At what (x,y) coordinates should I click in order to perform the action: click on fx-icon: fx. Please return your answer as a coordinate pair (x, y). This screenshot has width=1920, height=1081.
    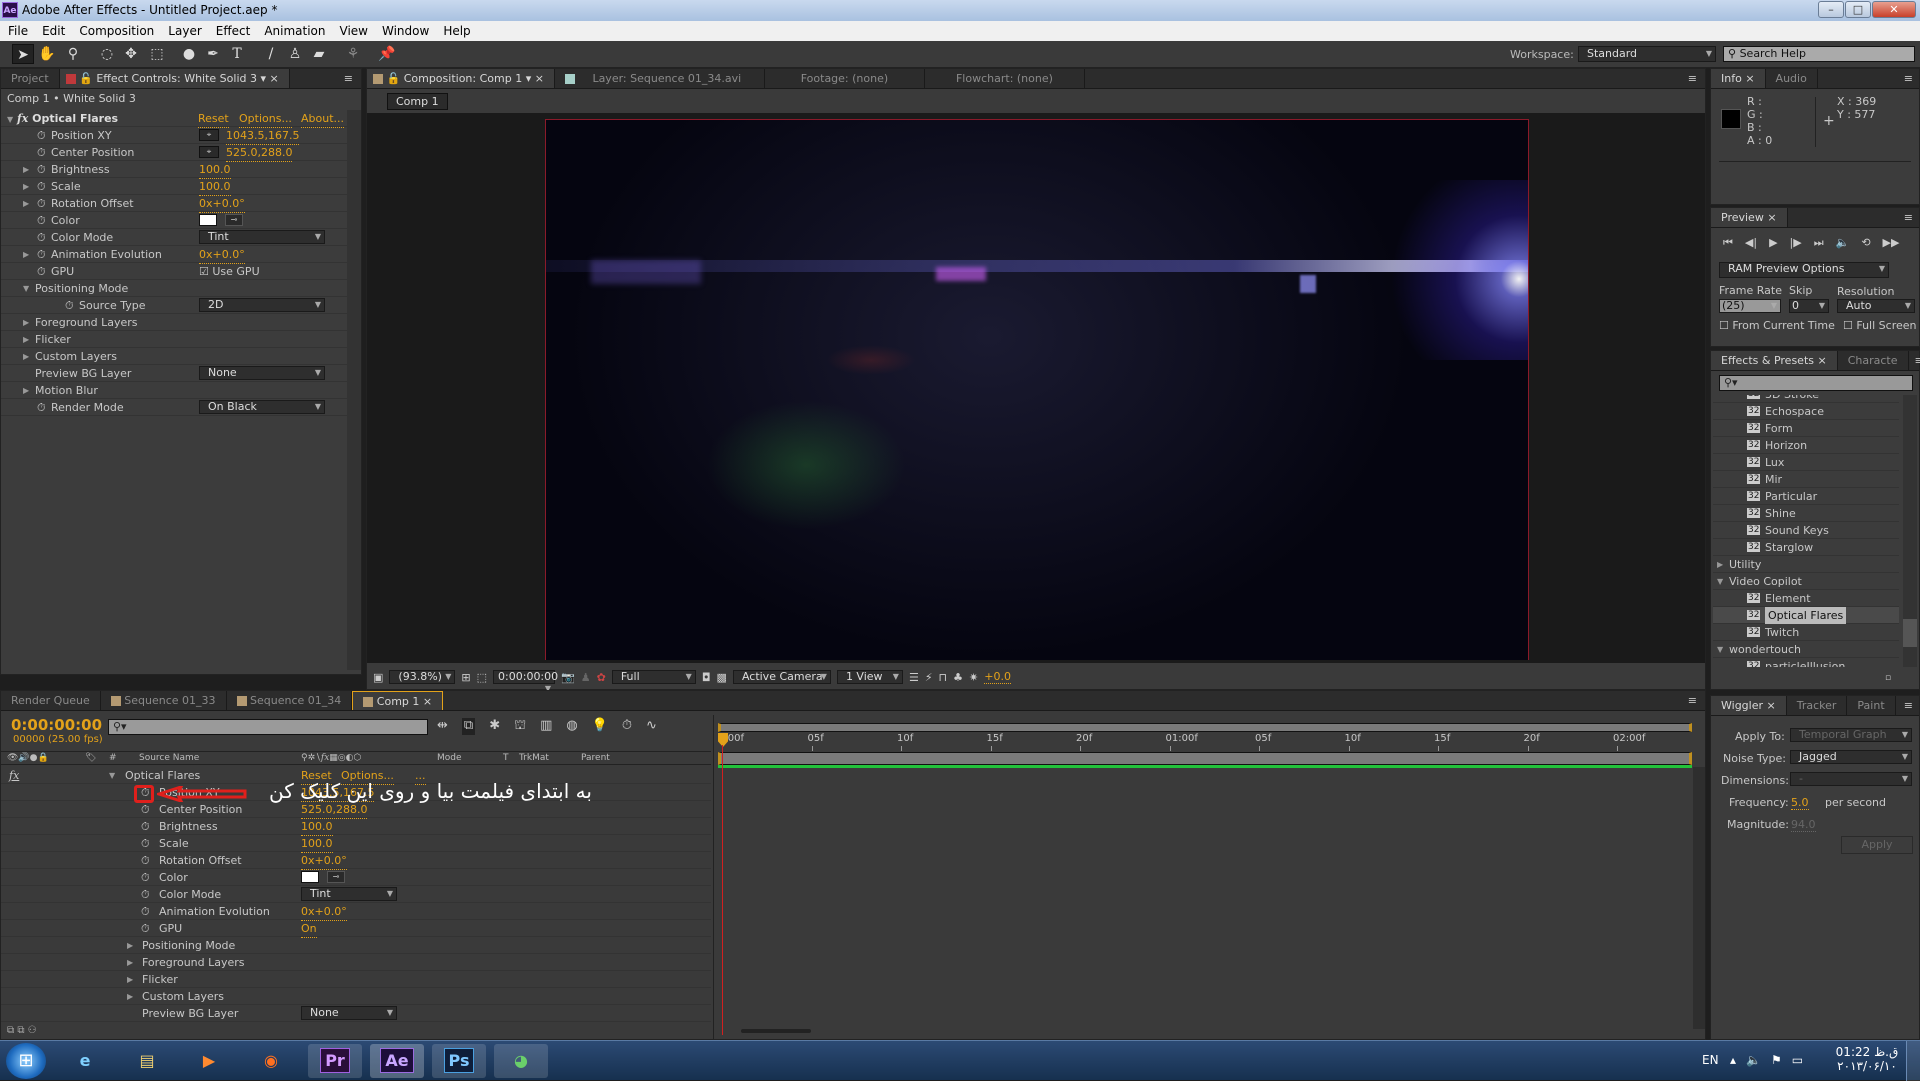
    Looking at the image, I should click on (22, 118).